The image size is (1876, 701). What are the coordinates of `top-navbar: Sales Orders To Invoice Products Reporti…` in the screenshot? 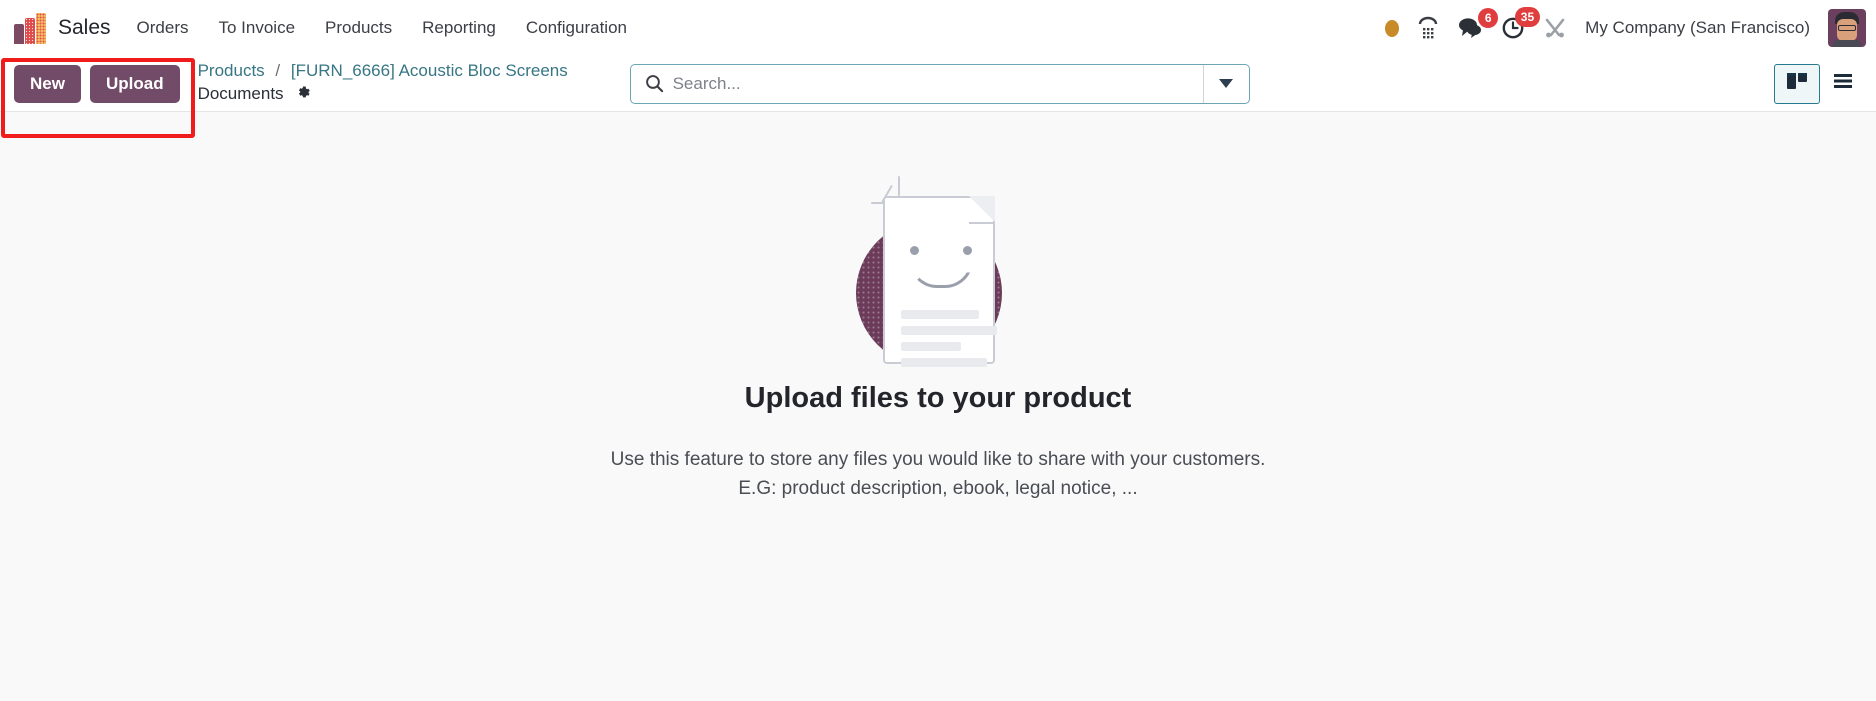 It's located at (938, 28).